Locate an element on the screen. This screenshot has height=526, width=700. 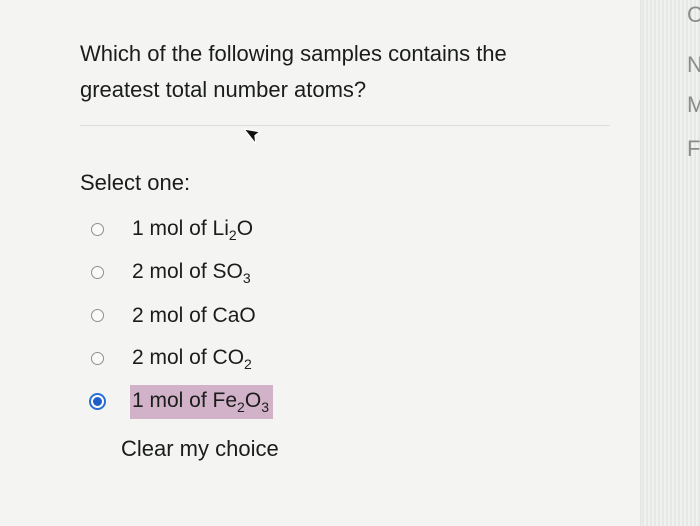
question-line-2: greatest total number atoms? is located at coordinates (223, 89).